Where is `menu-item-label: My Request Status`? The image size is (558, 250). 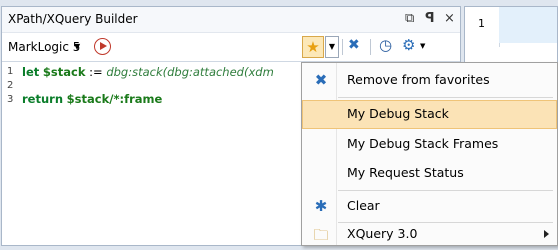 menu-item-label: My Request Status is located at coordinates (405, 172).